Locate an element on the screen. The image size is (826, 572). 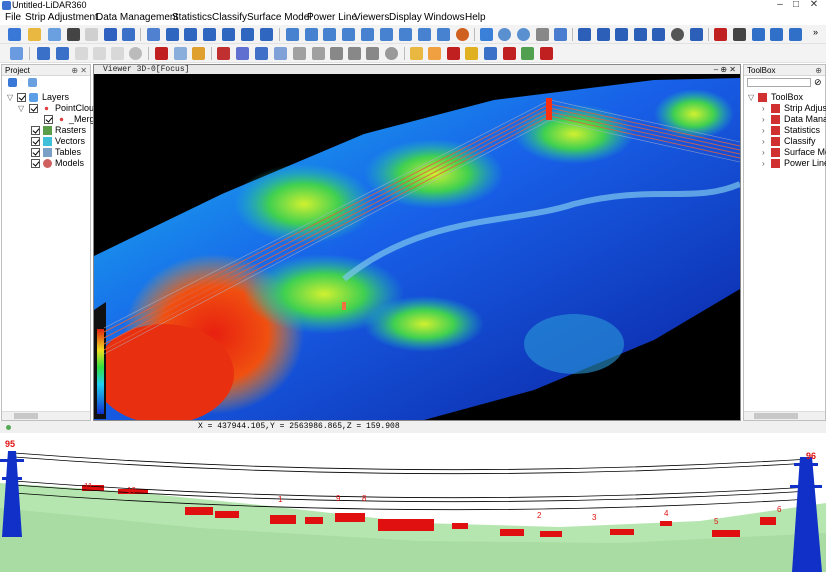
tool-e-icon is located at coordinates (299, 53).